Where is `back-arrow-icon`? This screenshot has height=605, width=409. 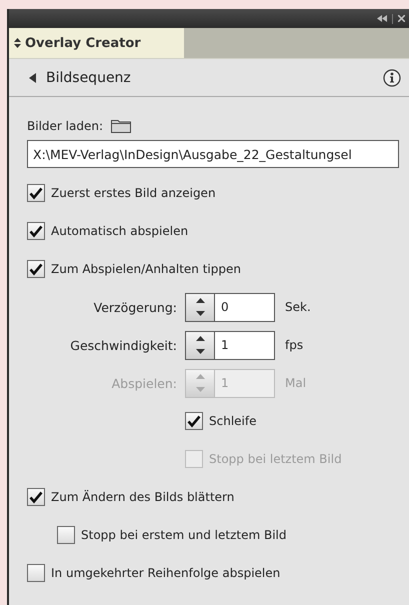 back-arrow-icon is located at coordinates (32, 77).